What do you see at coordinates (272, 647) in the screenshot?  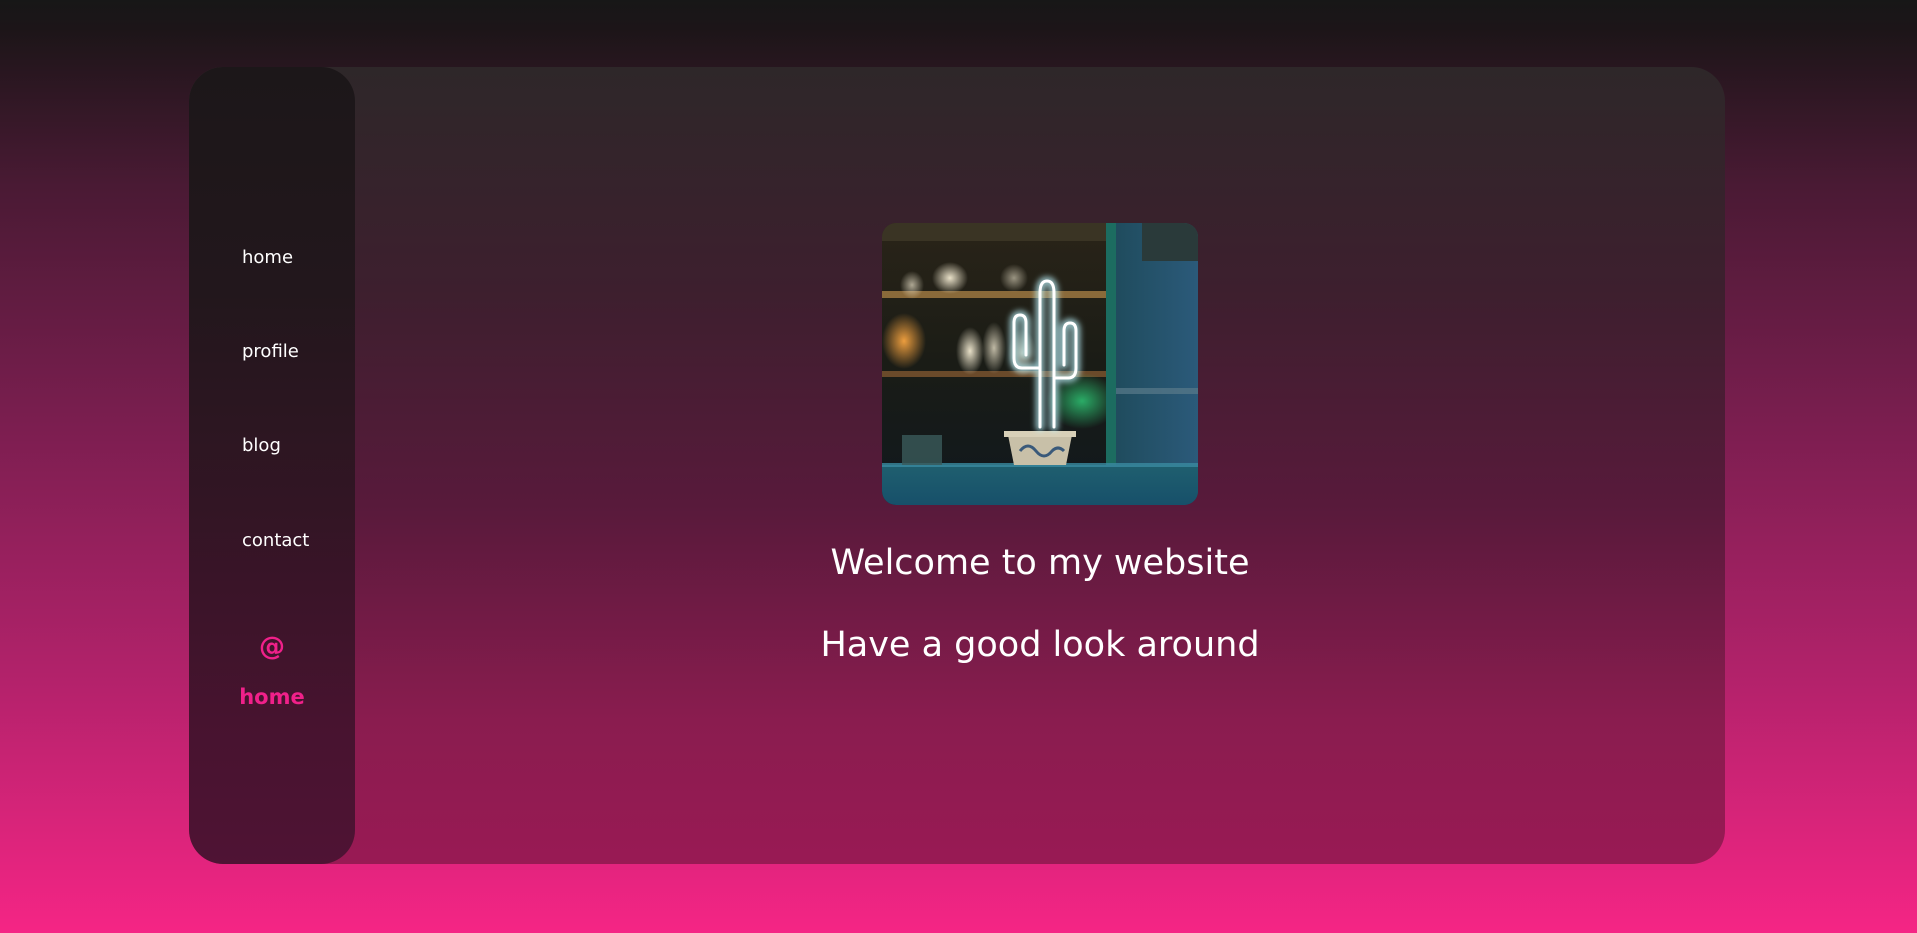 I see `brand-at-symbol: @` at bounding box center [272, 647].